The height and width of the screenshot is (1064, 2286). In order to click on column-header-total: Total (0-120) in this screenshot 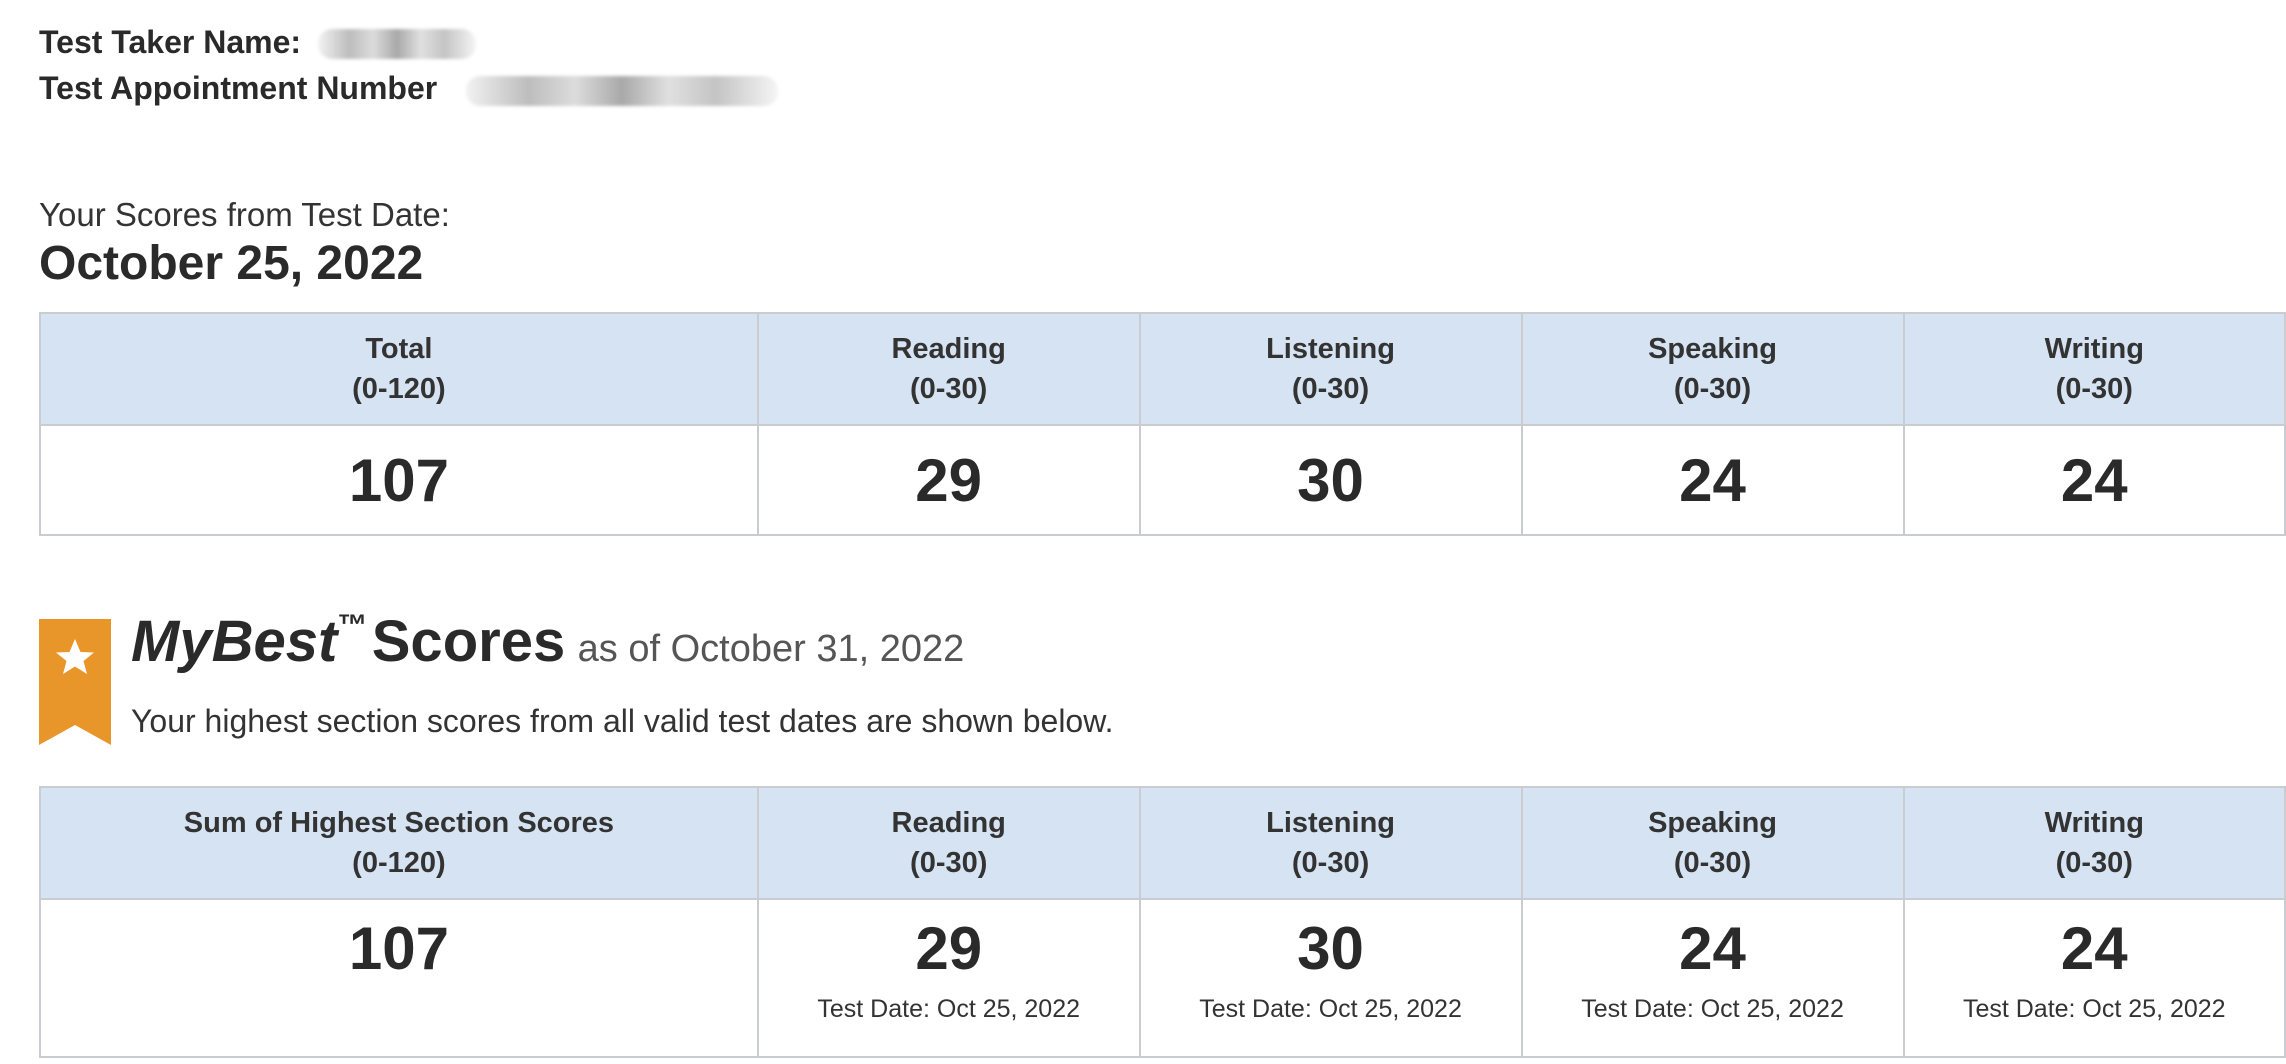, I will do `click(399, 369)`.